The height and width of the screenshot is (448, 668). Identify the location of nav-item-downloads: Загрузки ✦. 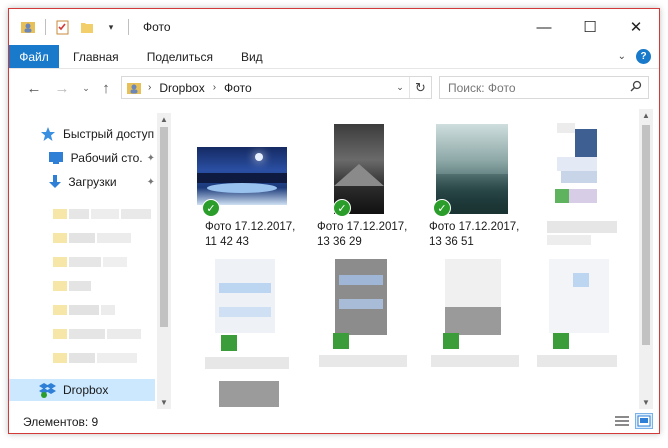
(82, 182).